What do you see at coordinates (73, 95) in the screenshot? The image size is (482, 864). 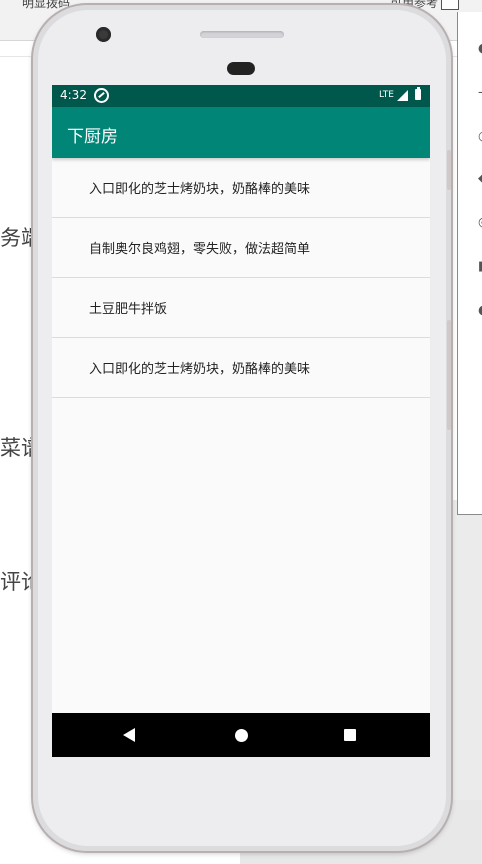 I see `status-time: 4:32` at bounding box center [73, 95].